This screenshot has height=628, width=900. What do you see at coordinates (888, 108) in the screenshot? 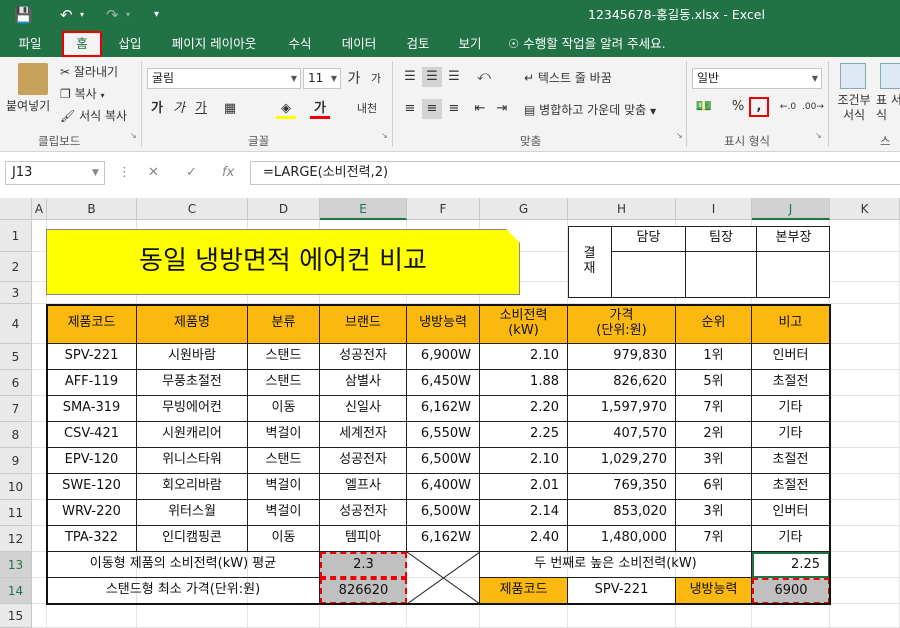
I see `format-as-table-button: 표 서식` at bounding box center [888, 108].